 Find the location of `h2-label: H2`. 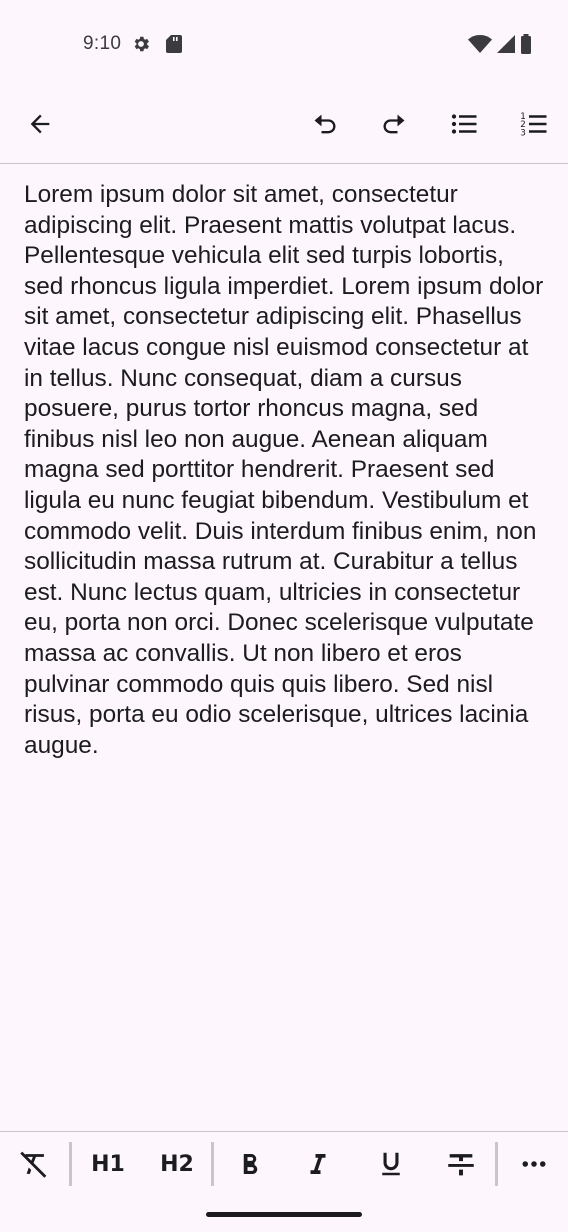

h2-label: H2 is located at coordinates (177, 1164).